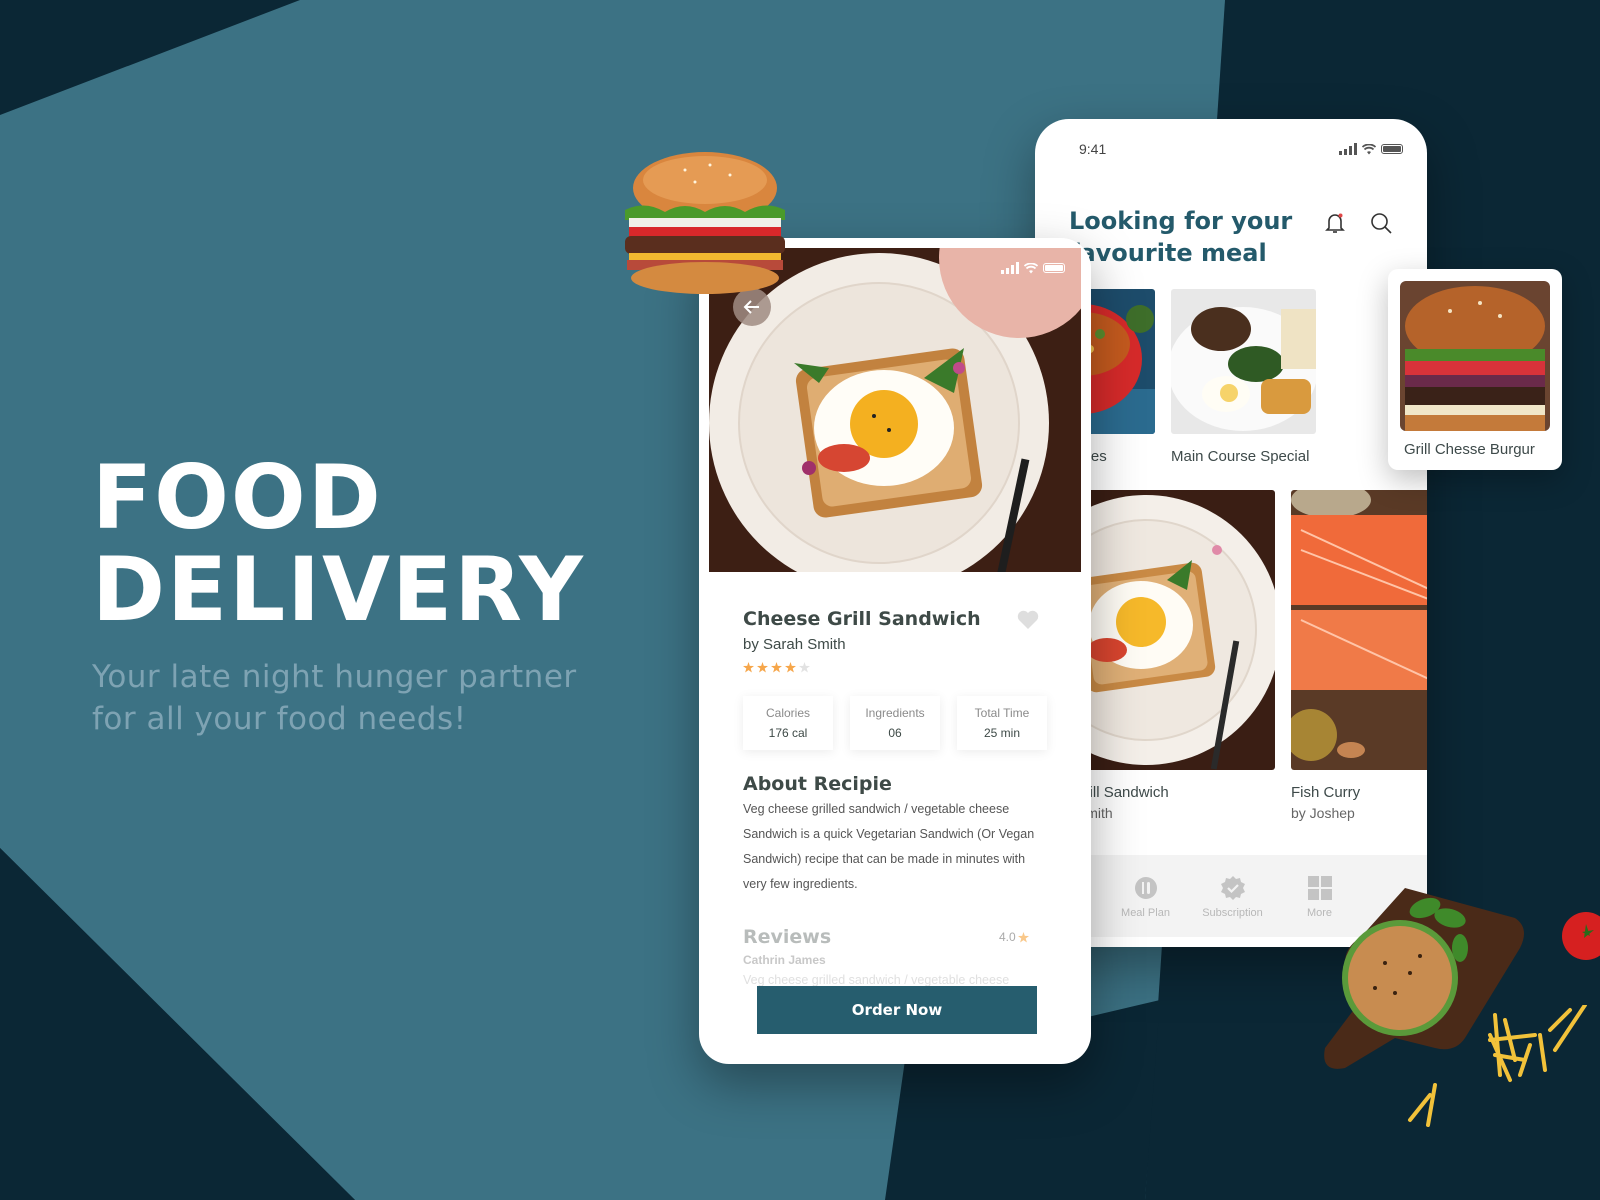 The width and height of the screenshot is (1600, 1200). What do you see at coordinates (787, 937) in the screenshot?
I see `reviews-heading: Reviews` at bounding box center [787, 937].